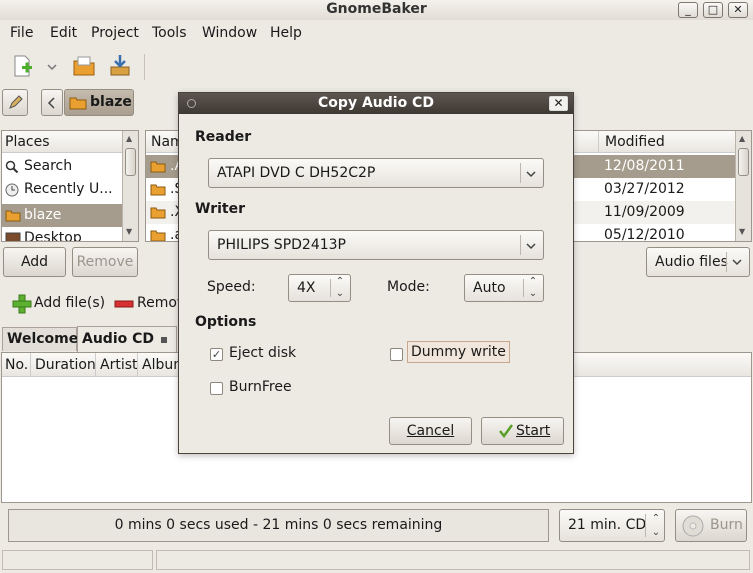 The width and height of the screenshot is (753, 573). What do you see at coordinates (40, 339) in the screenshot?
I see `tab-welcome: Welcome` at bounding box center [40, 339].